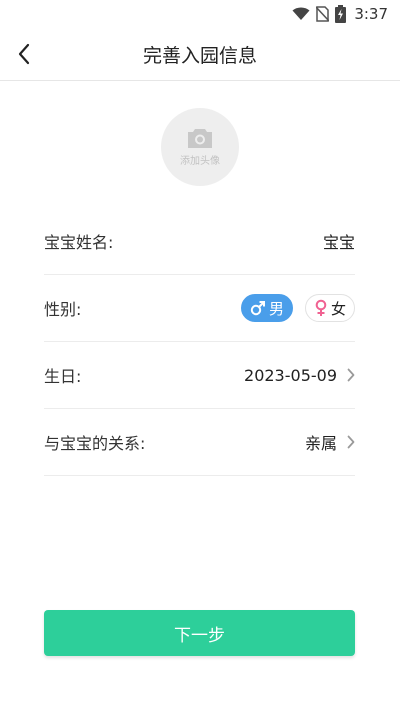 Image resolution: width=400 pixels, height=711 pixels. I want to click on gender-female-label: 女, so click(338, 308).